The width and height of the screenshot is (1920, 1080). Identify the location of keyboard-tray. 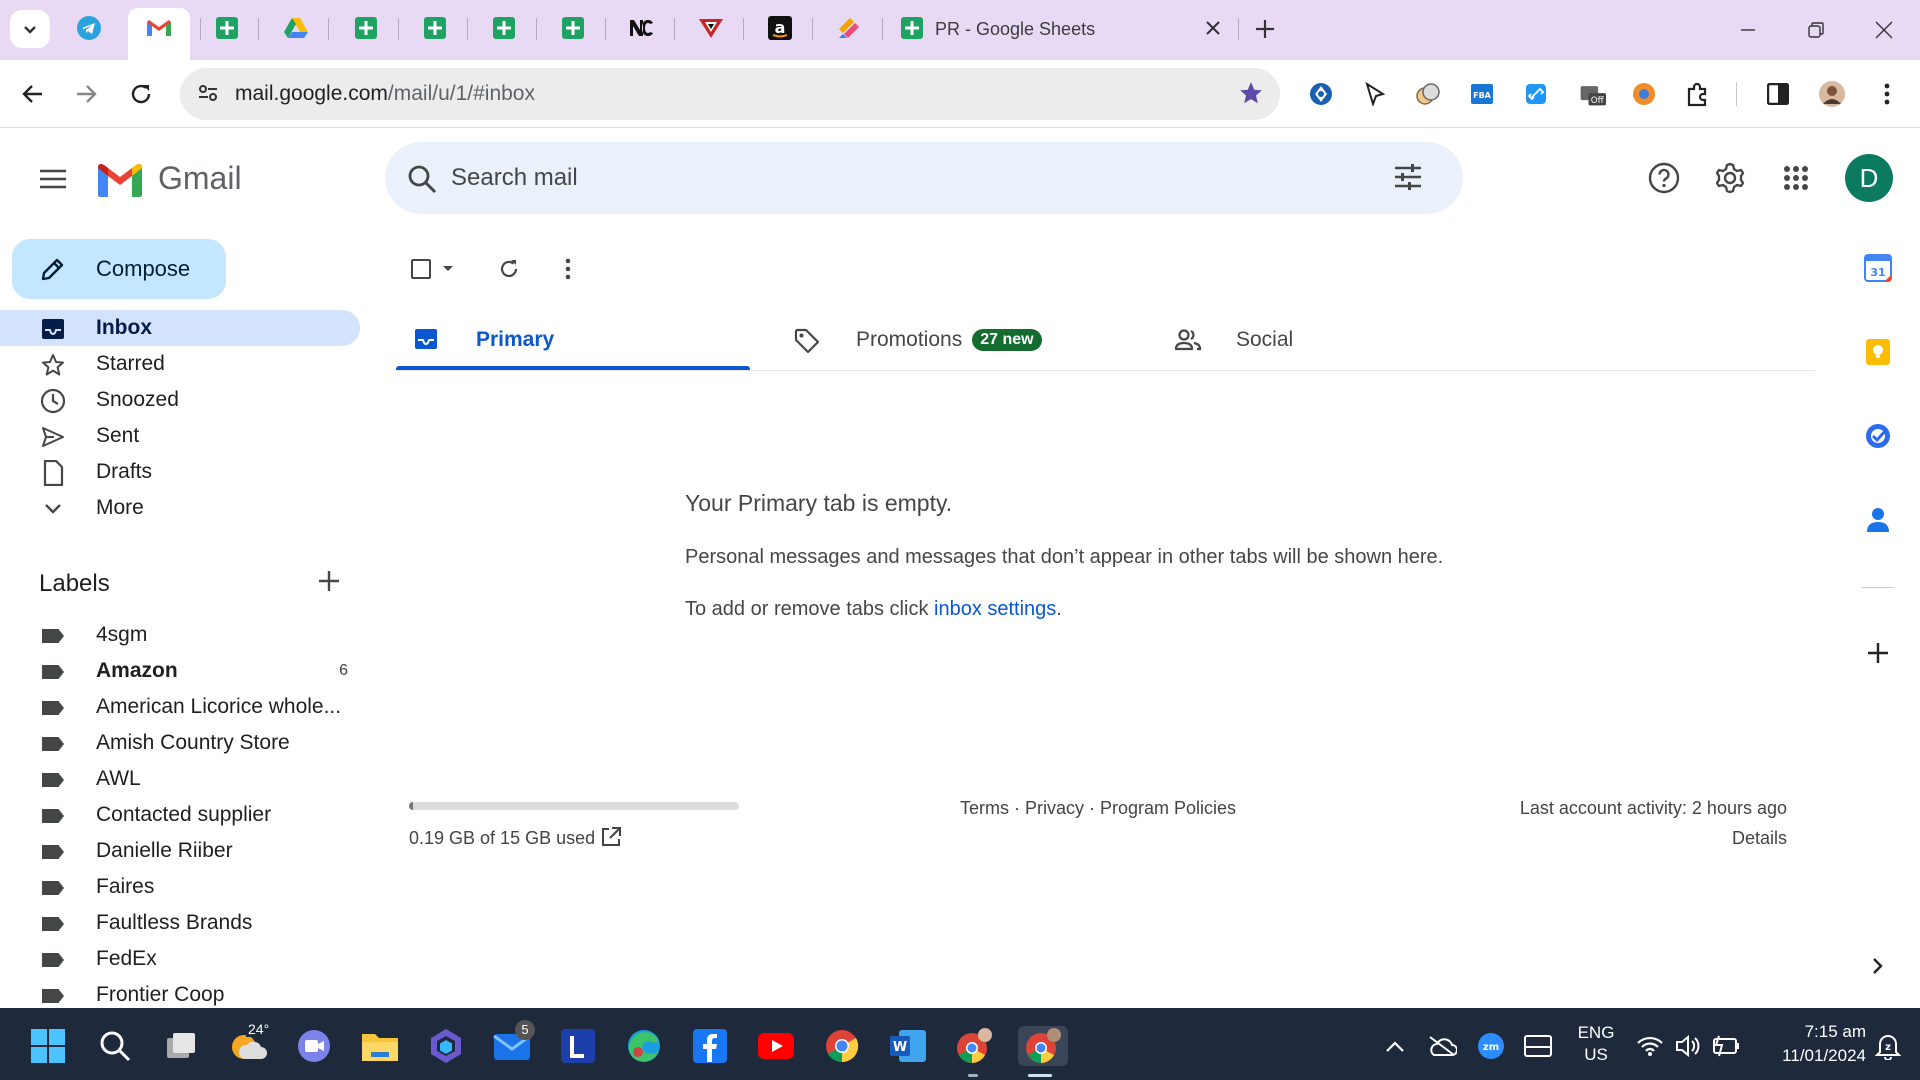
(1538, 1046).